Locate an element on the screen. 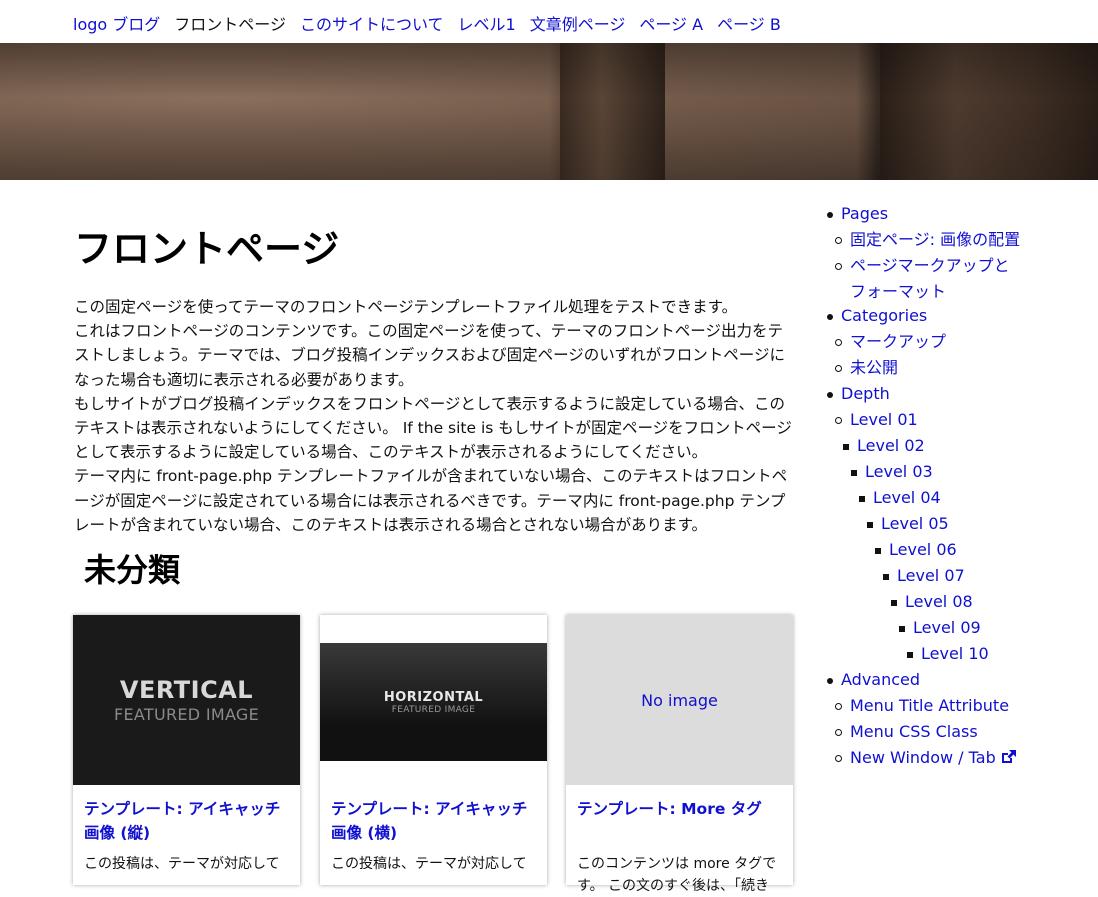 This screenshot has height=897, width=1098. nav-item-level1: レベル1 is located at coordinates (487, 22).